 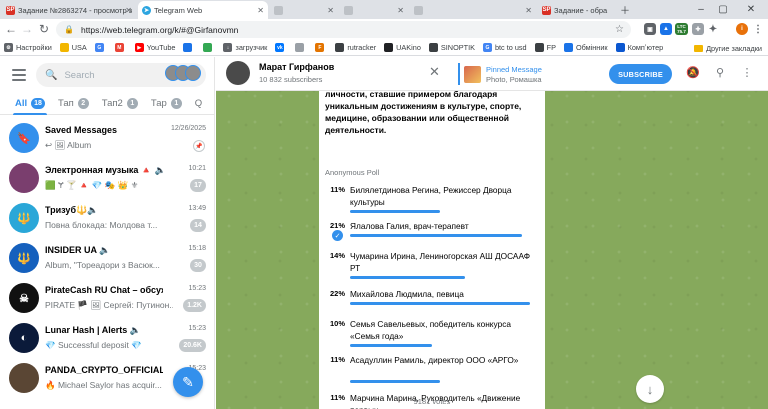 What do you see at coordinates (693, 72) in the screenshot?
I see `mute-bell-icon: 🔕` at bounding box center [693, 72].